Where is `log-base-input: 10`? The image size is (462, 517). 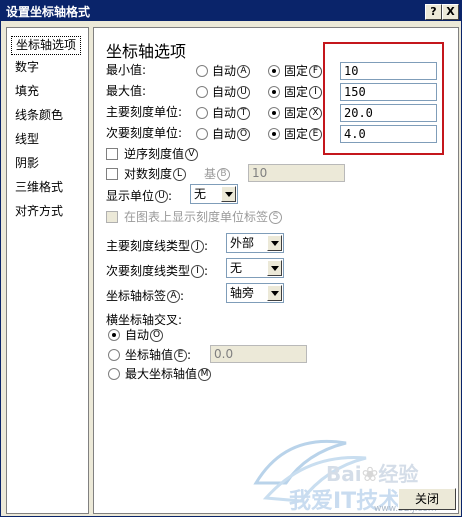 log-base-input: 10 is located at coordinates (296, 173).